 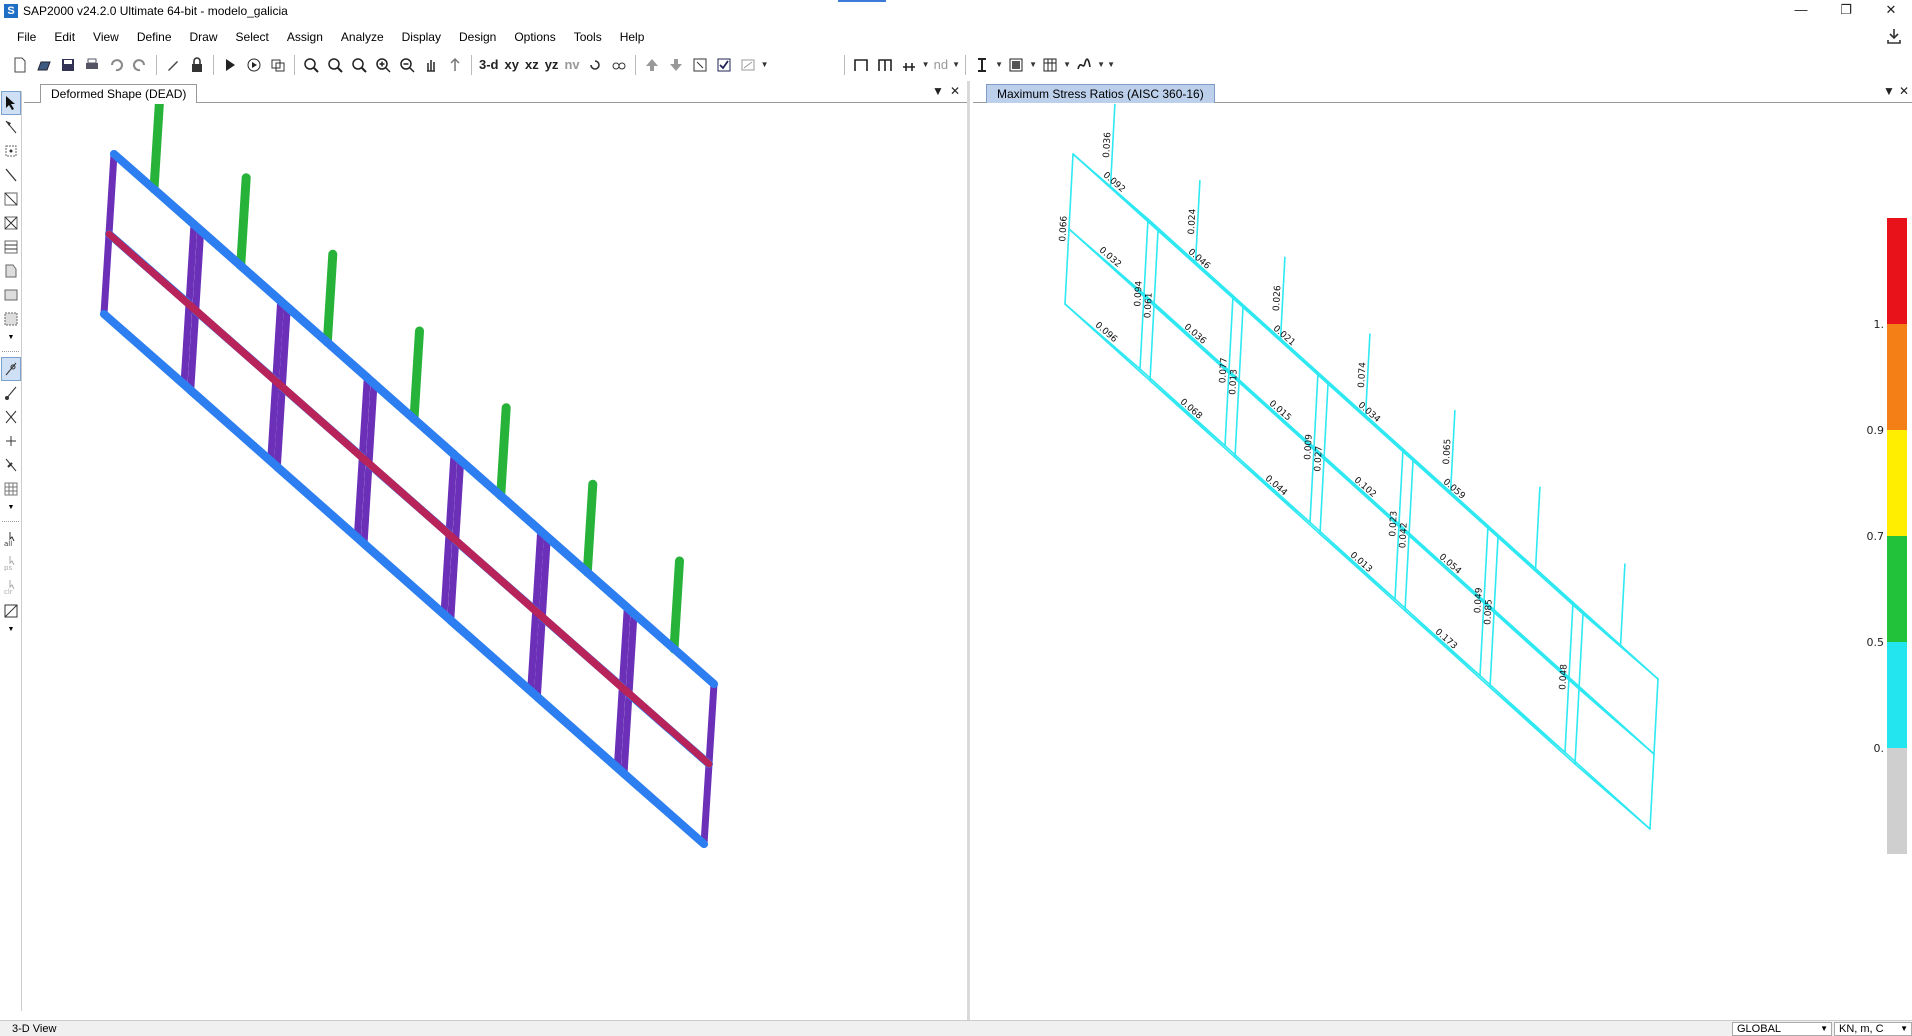 I want to click on menu-edit: Edit, so click(x=64, y=37).